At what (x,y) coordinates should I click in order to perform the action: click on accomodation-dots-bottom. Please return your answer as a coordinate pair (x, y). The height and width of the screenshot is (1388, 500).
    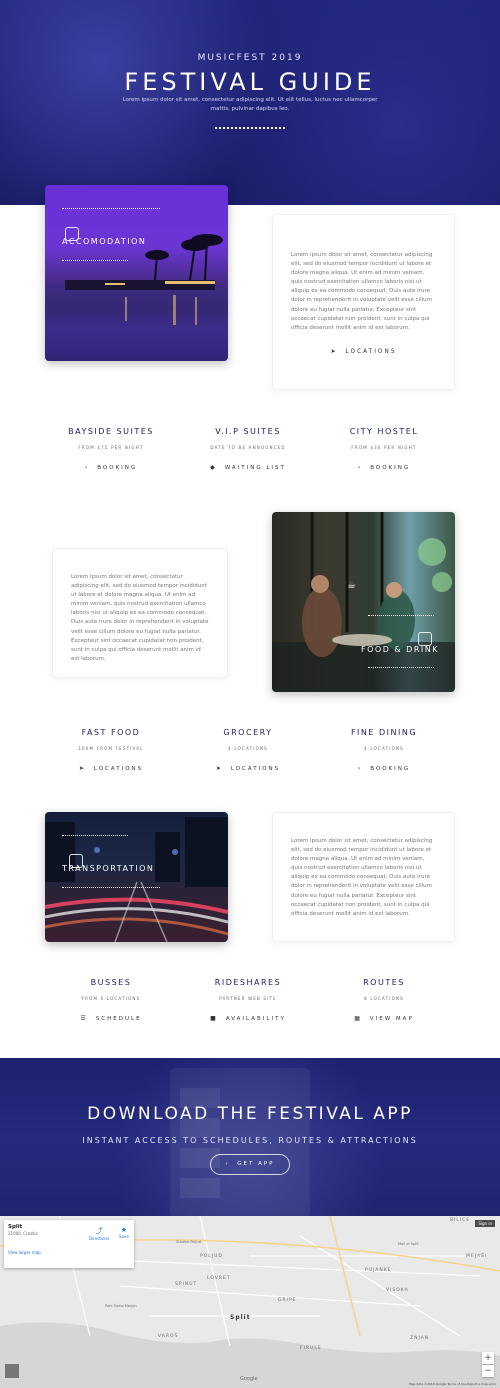
    Looking at the image, I should click on (95, 260).